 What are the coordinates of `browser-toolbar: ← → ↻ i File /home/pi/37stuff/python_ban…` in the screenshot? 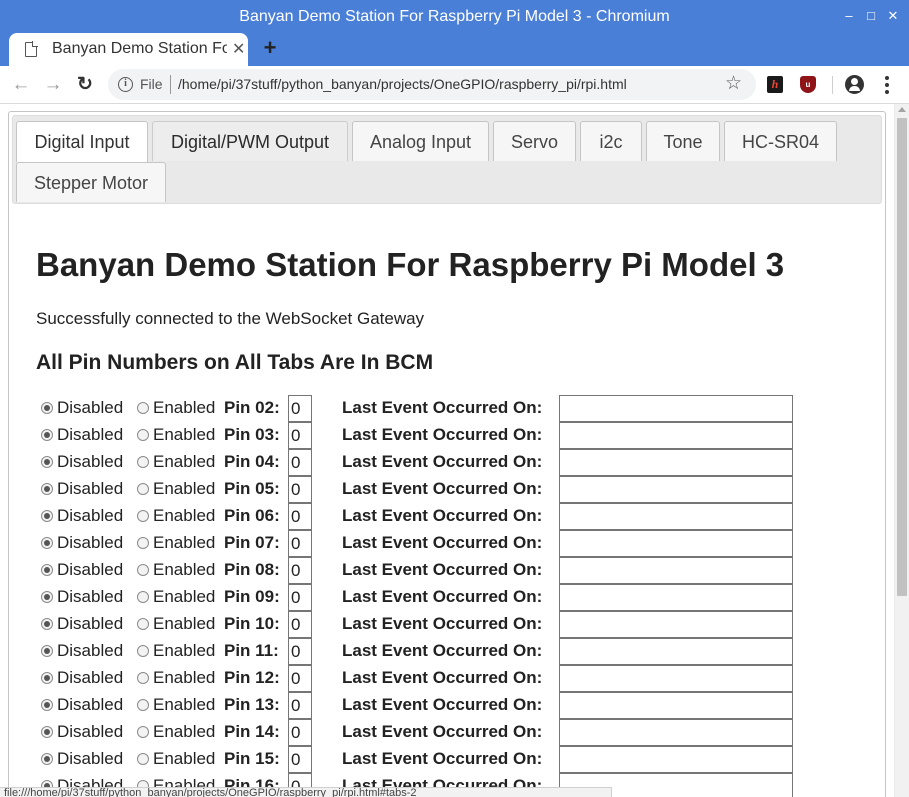 It's located at (454, 85).